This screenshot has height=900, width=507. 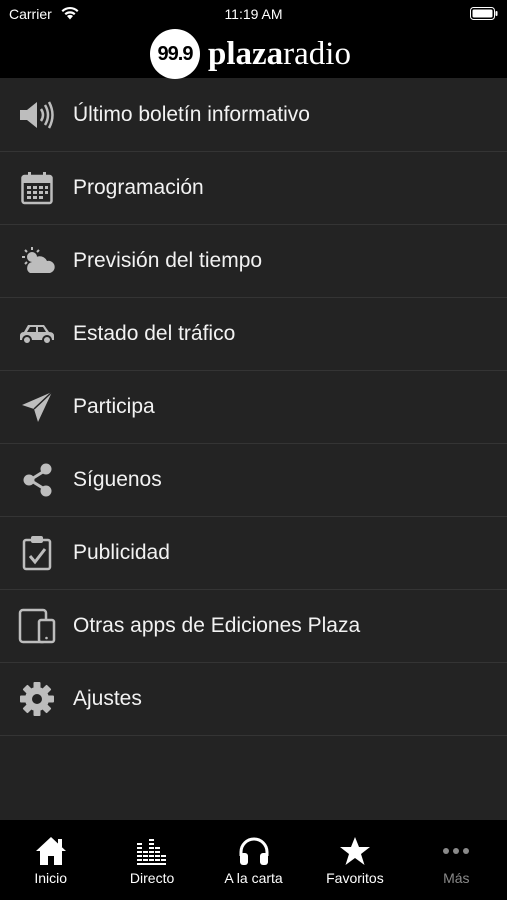 I want to click on menu-item-prevision-tiempo: Previsión del tiempo, so click(x=253, y=261).